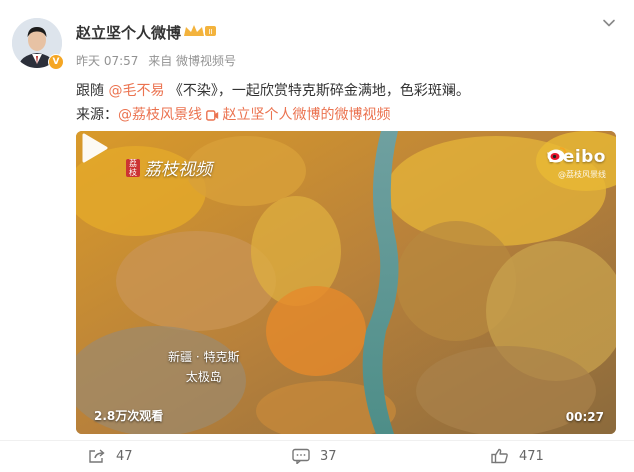 The height and width of the screenshot is (472, 634). I want to click on post-text: 跟随 @毛不易 《不染》，一起欣赏特克斯碎金满地，色彩斑斓。, so click(273, 91).